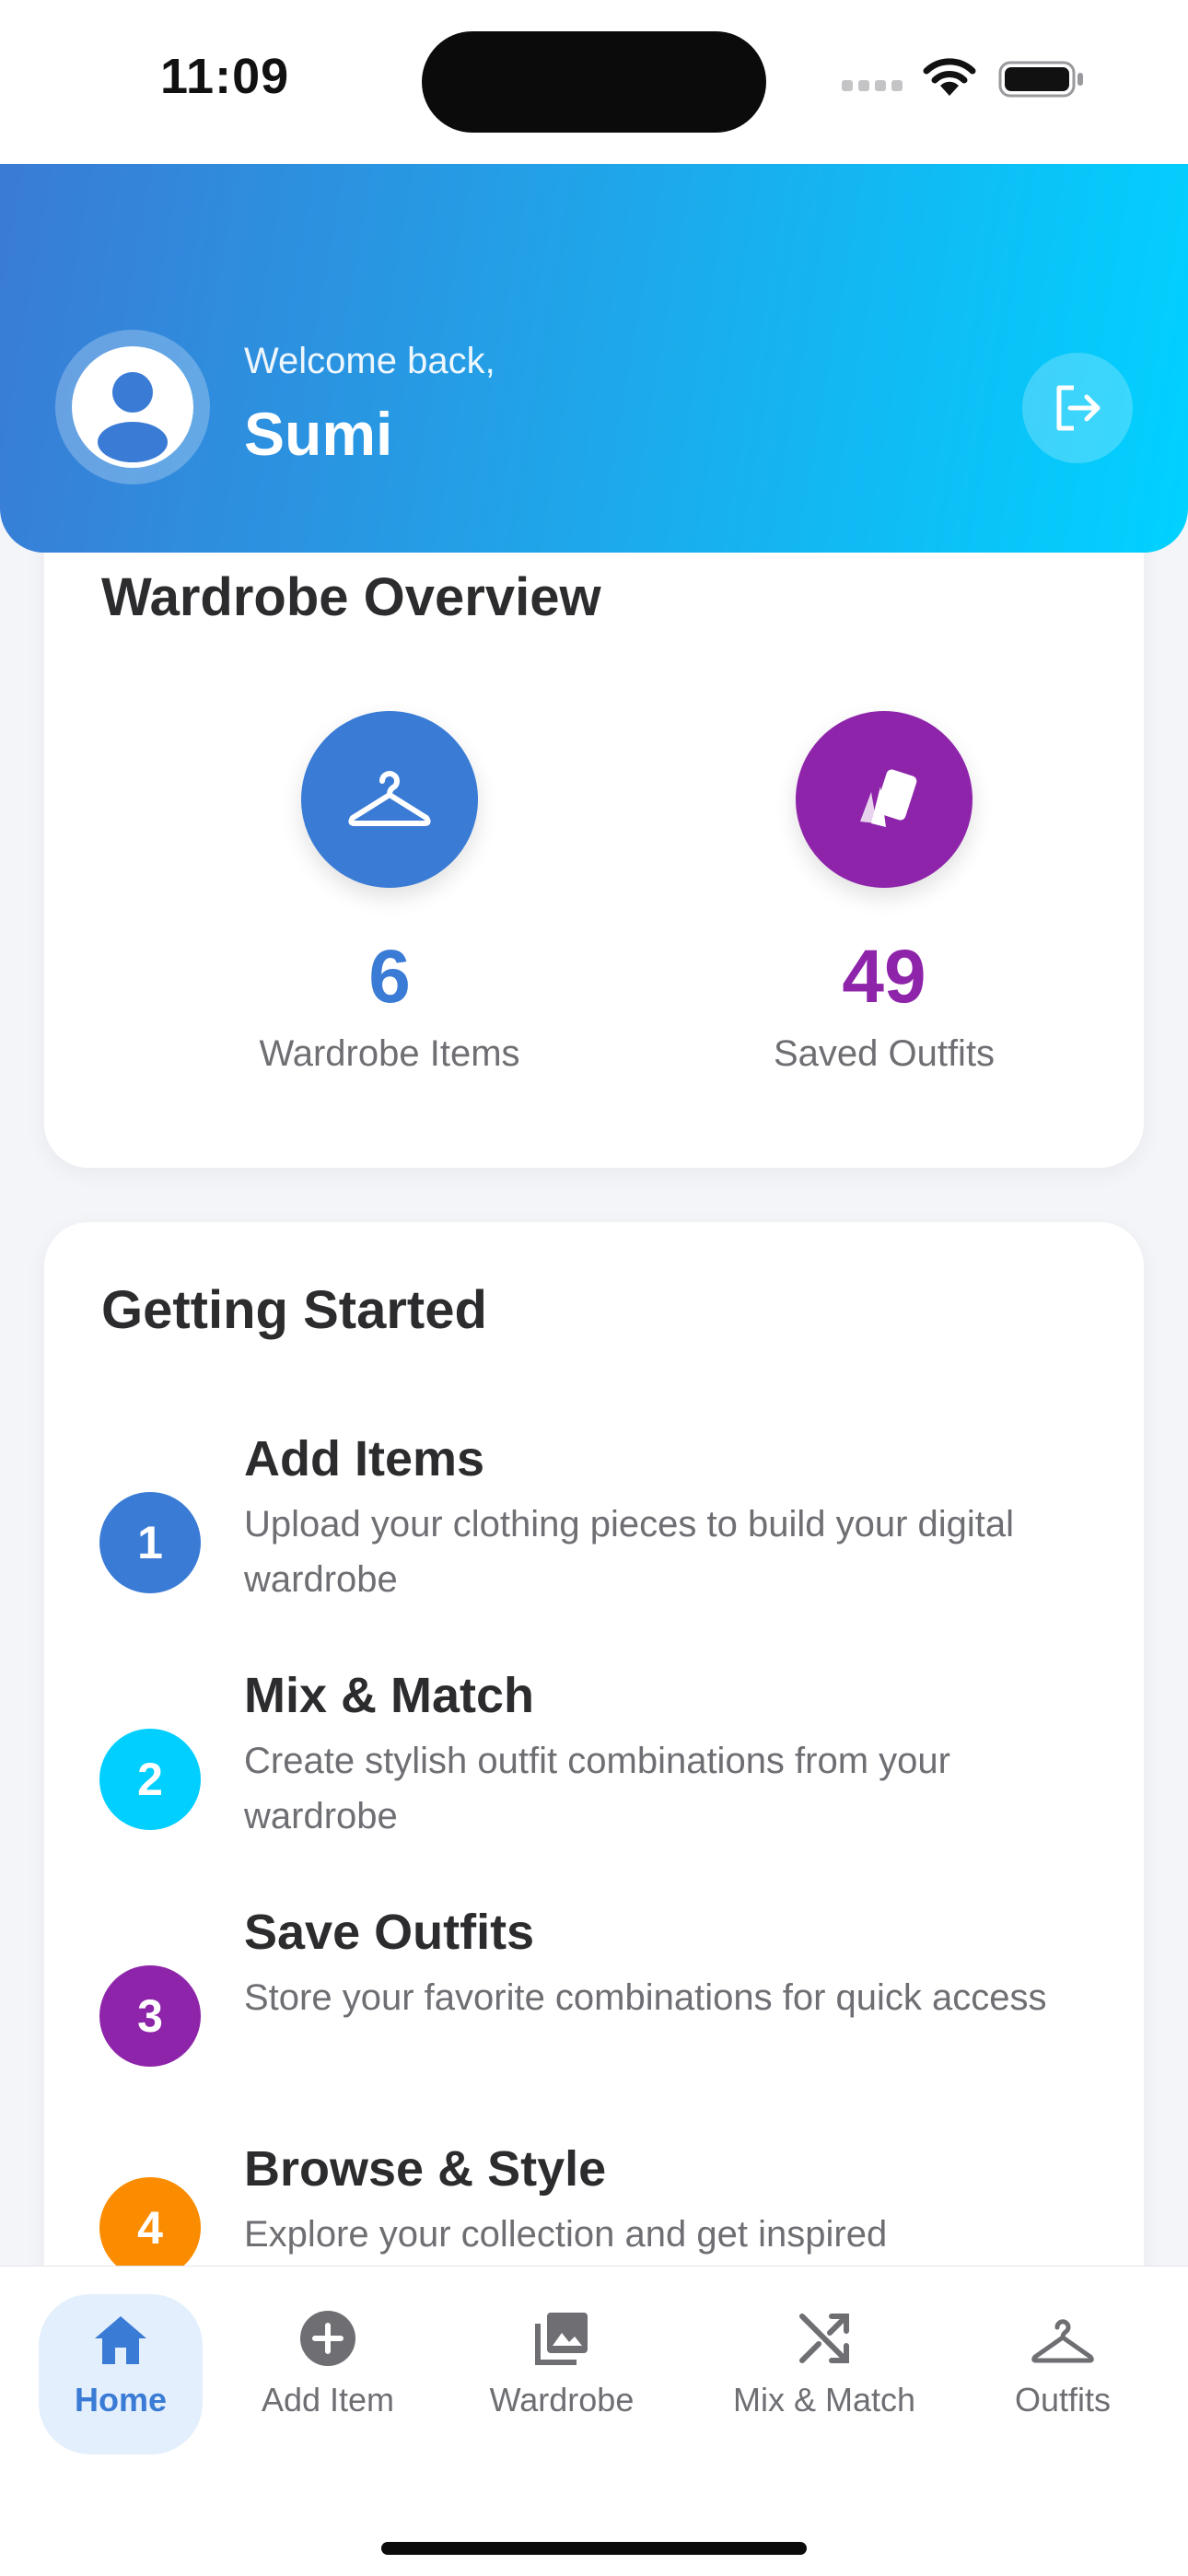 Image resolution: width=1188 pixels, height=2576 pixels. I want to click on tab-label: Outfits, so click(1063, 2400).